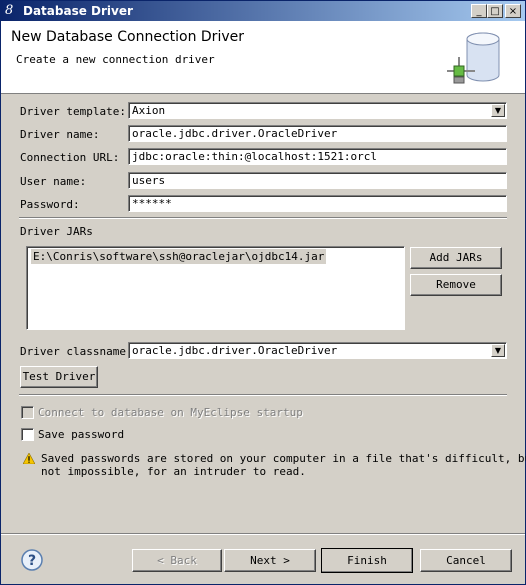 The width and height of the screenshot is (526, 585). What do you see at coordinates (127, 37) in the screenshot?
I see `page-title: New Database Connection Driver` at bounding box center [127, 37].